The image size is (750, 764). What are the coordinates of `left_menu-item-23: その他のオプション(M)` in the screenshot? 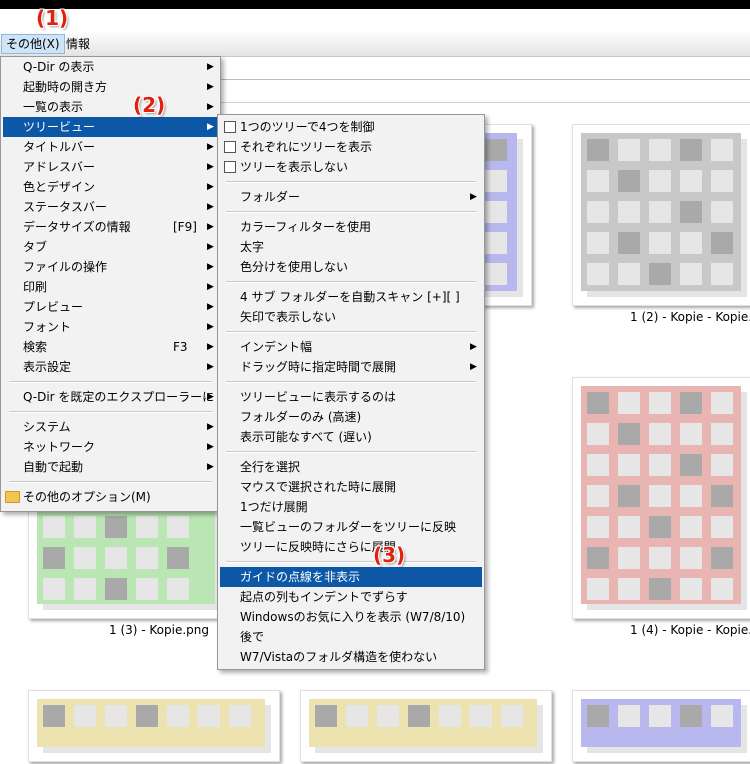 It's located at (110, 497).